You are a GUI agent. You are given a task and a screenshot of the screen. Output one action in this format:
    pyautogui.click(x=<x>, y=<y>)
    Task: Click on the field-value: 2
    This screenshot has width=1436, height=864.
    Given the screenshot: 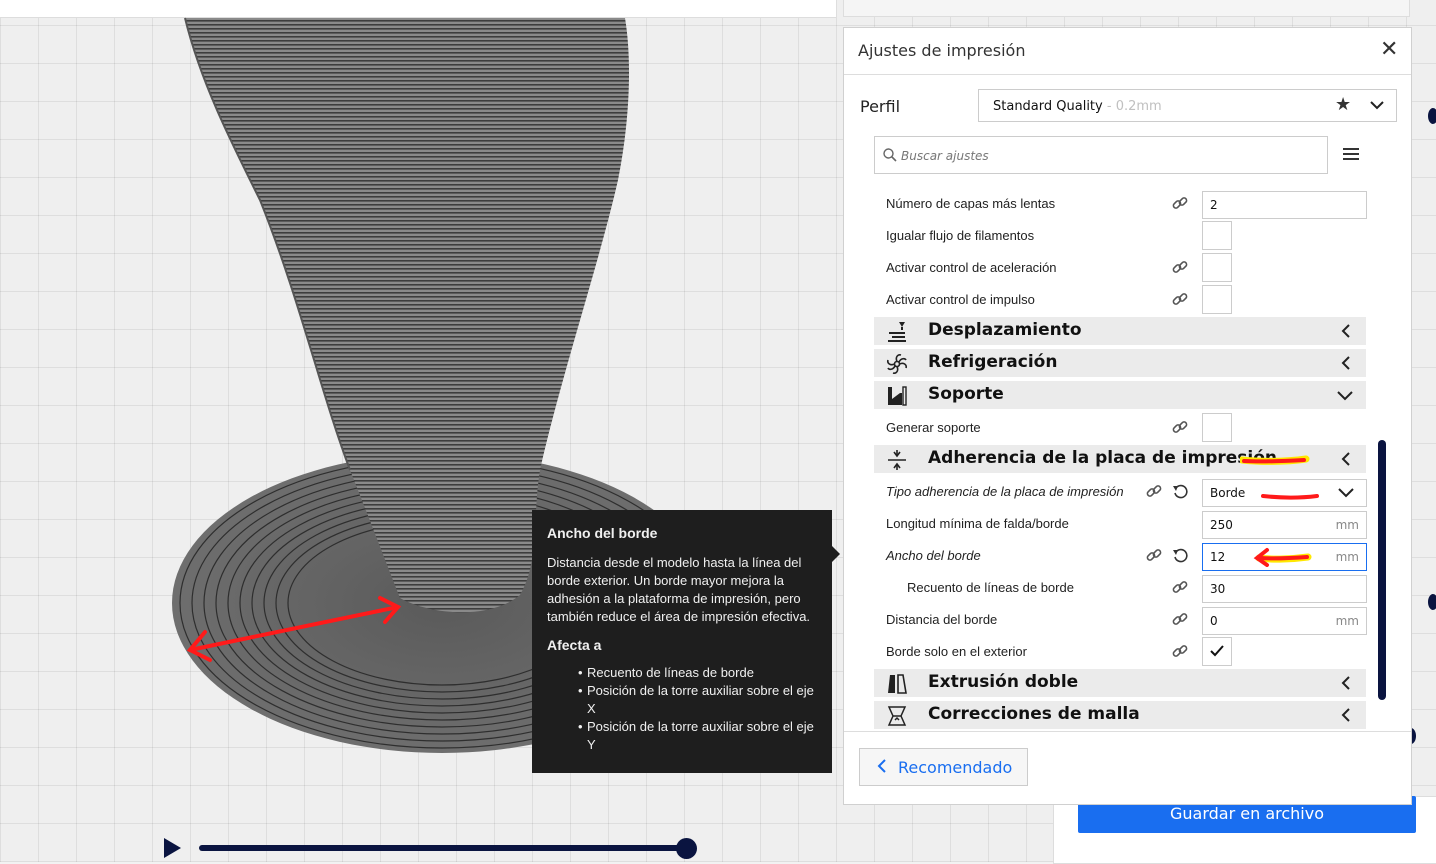 What is the action you would take?
    pyautogui.click(x=1214, y=205)
    